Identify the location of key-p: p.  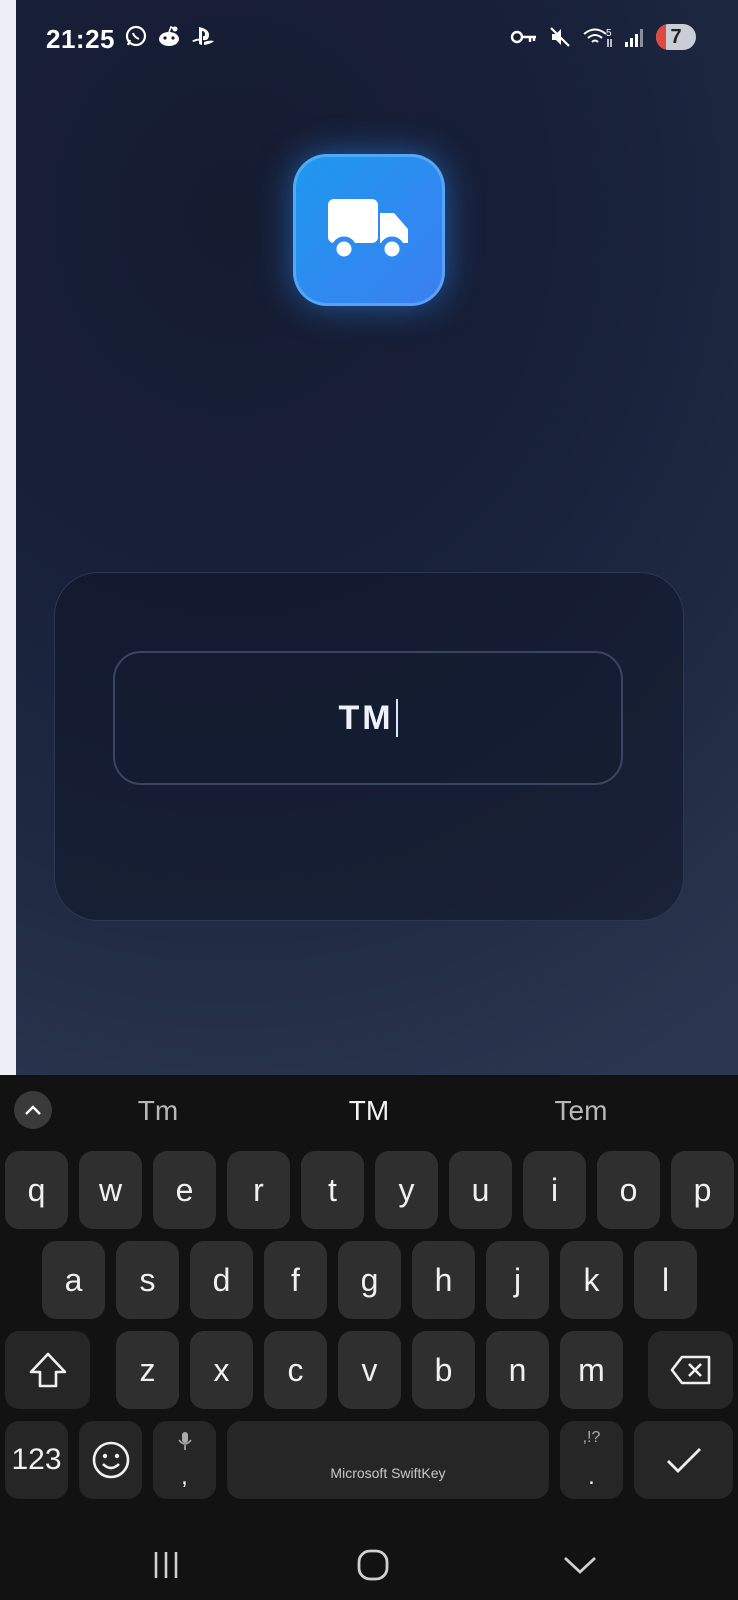
(702, 1190).